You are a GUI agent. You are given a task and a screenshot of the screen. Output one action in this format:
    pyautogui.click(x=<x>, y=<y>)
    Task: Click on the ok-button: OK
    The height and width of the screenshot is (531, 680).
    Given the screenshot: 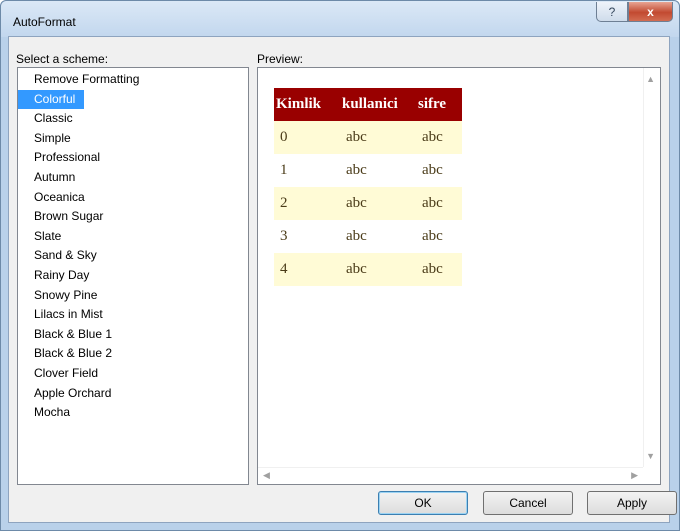 What is the action you would take?
    pyautogui.click(x=423, y=503)
    